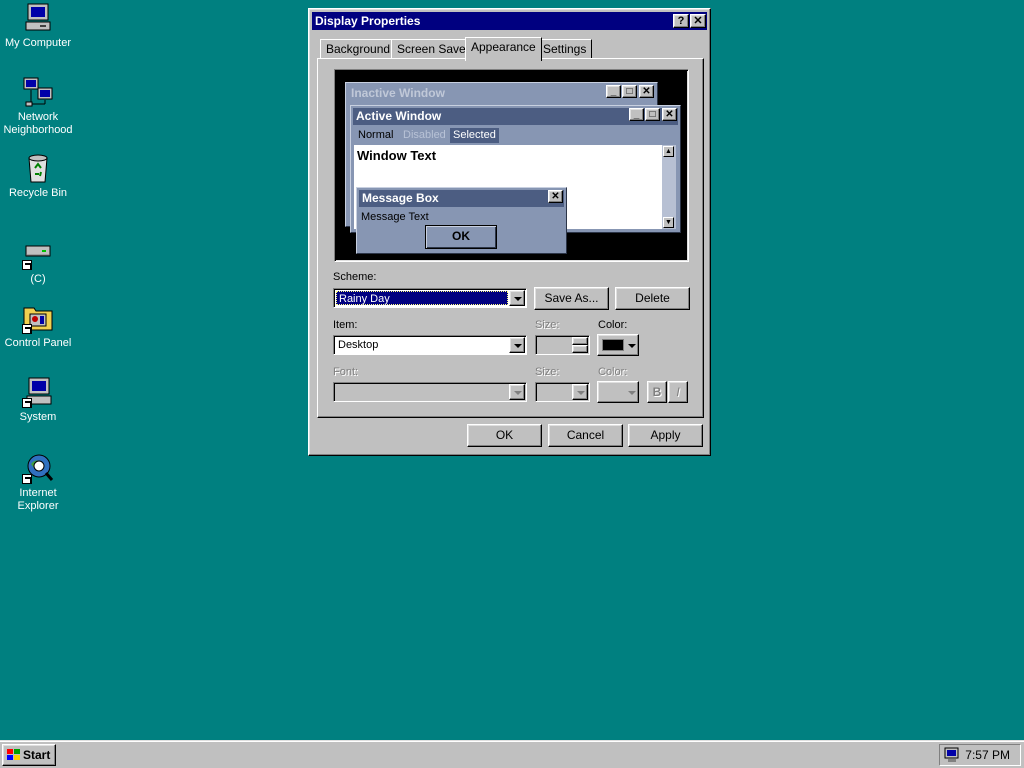 The width and height of the screenshot is (1024, 768). I want to click on network-icon, so click(38, 92).